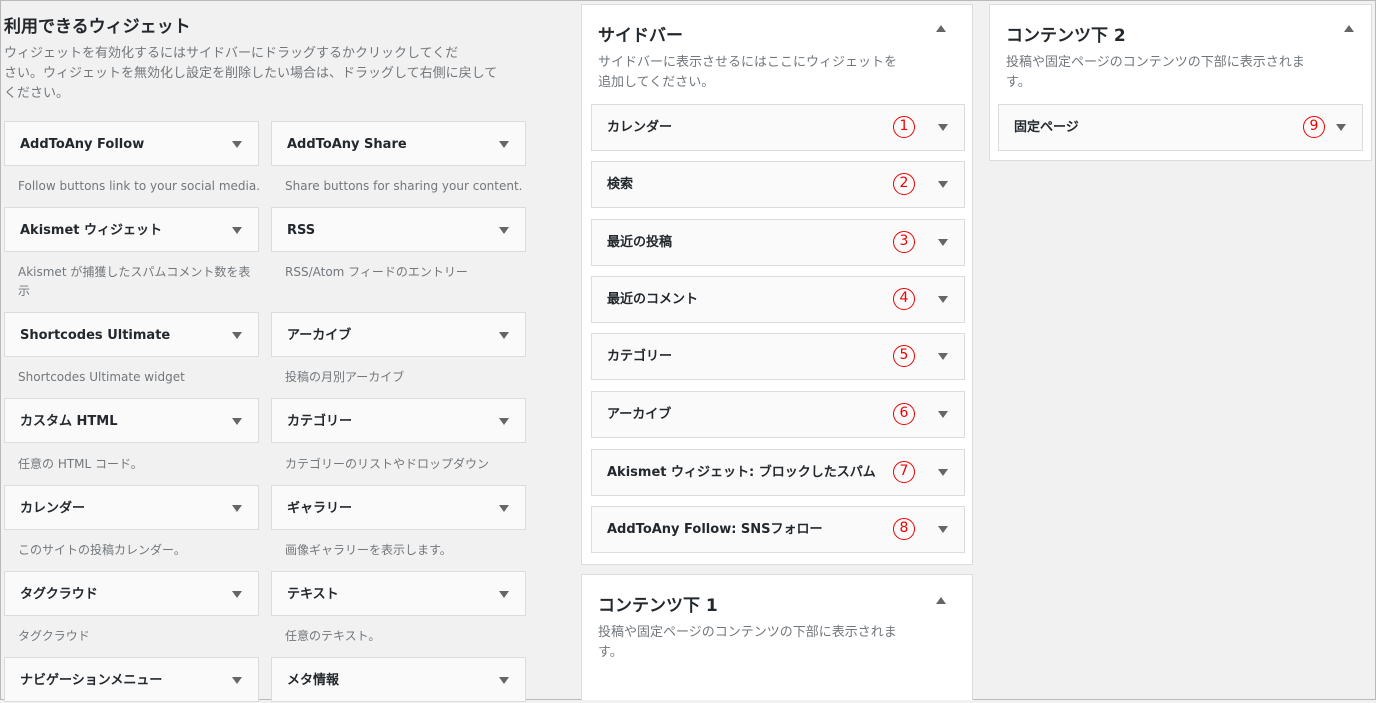  Describe the element at coordinates (398, 507) in the screenshot. I see `widget-gallery: ギャラリー` at that location.